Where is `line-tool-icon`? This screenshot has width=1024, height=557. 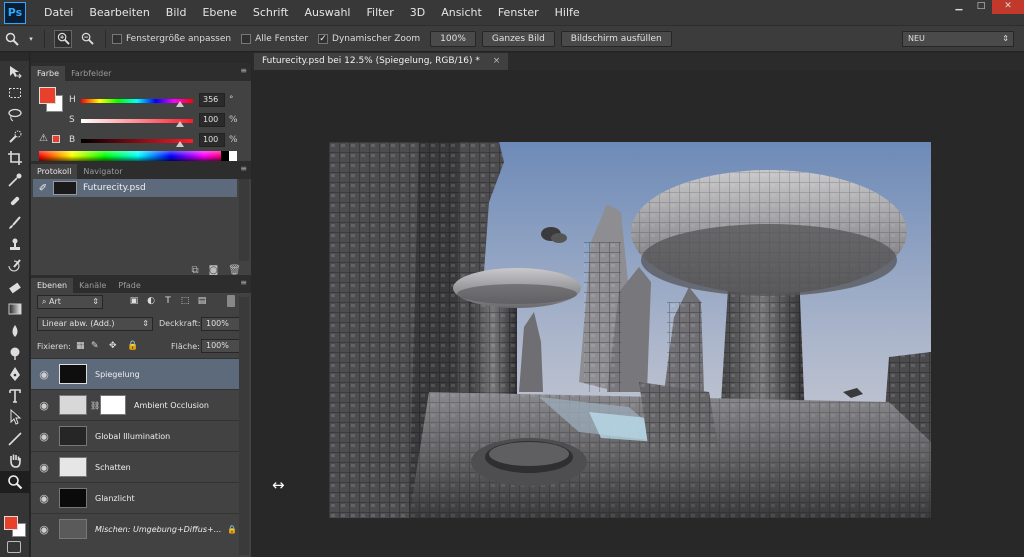
line-tool-icon is located at coordinates (15, 439).